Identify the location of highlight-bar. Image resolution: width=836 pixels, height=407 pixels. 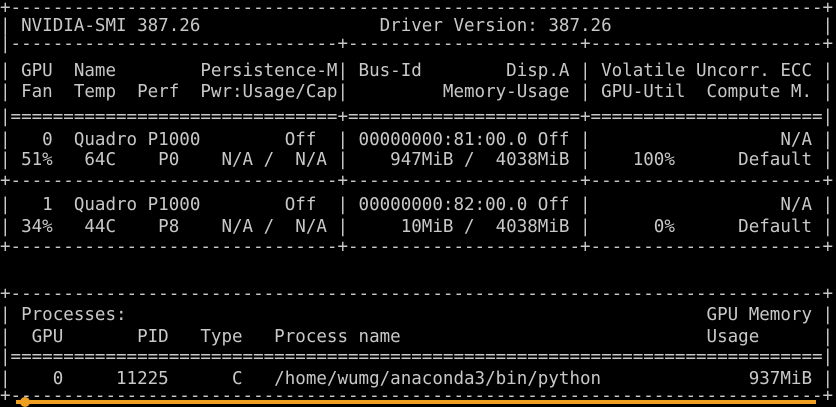
(416, 402).